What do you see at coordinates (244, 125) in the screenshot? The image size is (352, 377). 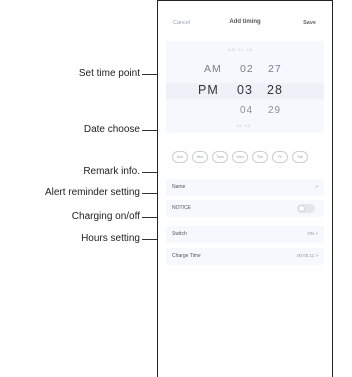 I see `picker-faint-bottom: 05 30` at bounding box center [244, 125].